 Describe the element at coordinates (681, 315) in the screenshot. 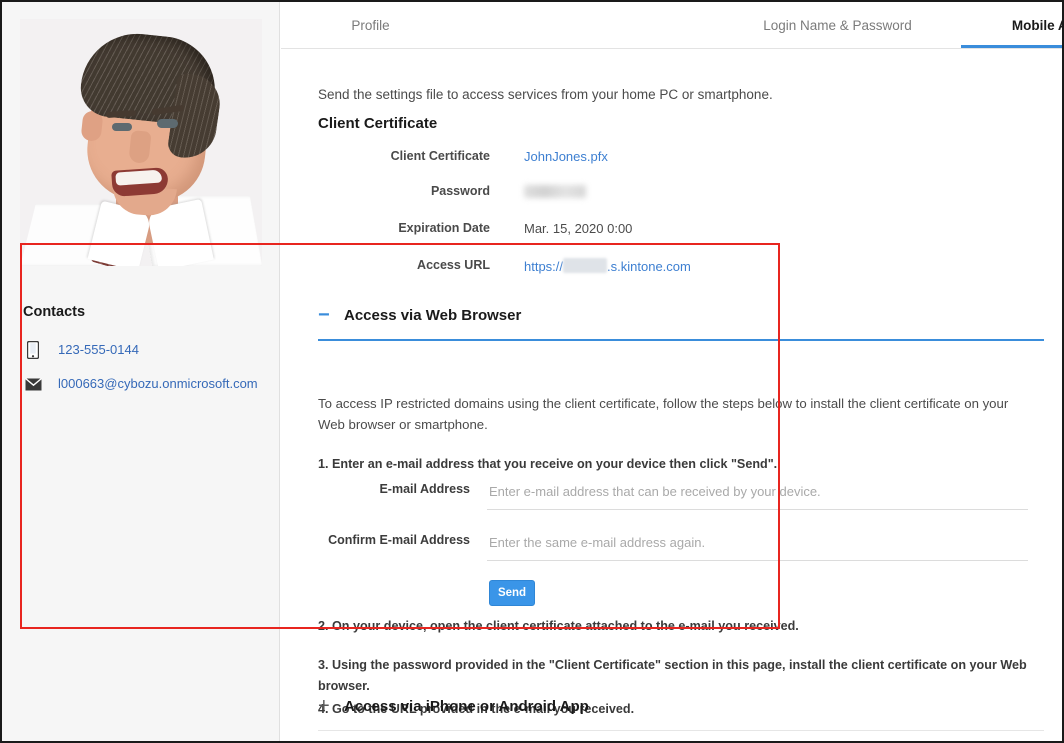

I see `section-web-browser-header: − Access via Web Browser` at that location.